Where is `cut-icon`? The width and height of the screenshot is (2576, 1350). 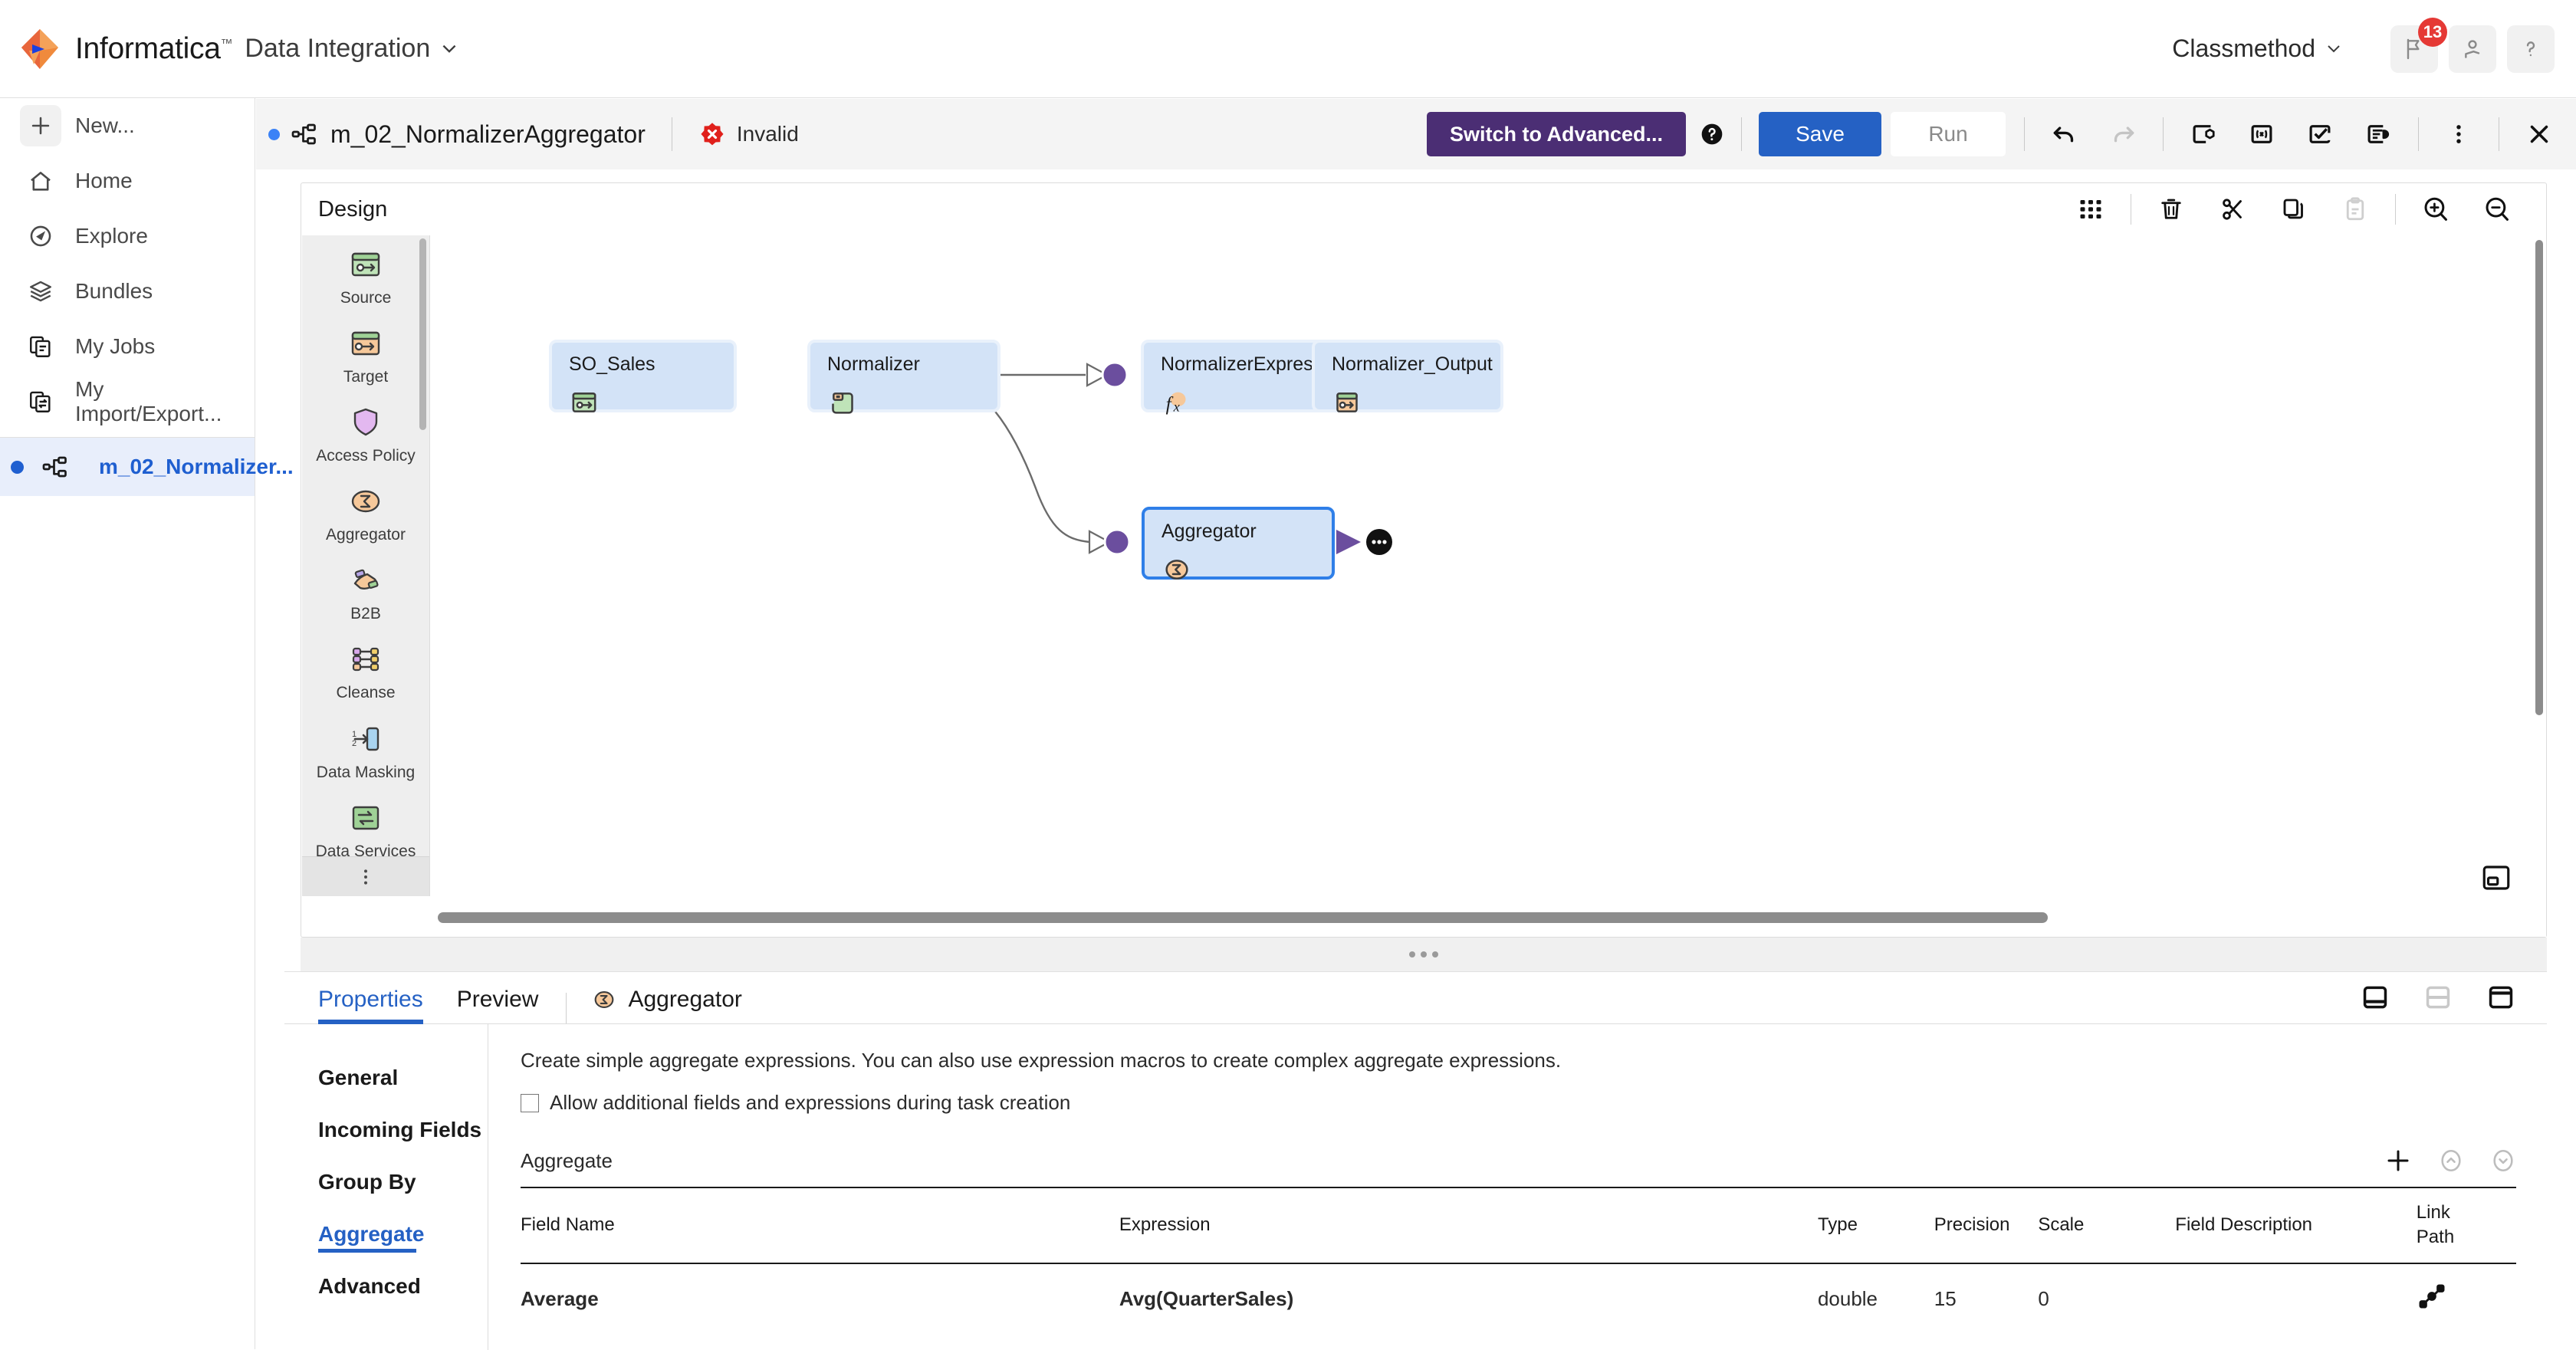
cut-icon is located at coordinates (2232, 209).